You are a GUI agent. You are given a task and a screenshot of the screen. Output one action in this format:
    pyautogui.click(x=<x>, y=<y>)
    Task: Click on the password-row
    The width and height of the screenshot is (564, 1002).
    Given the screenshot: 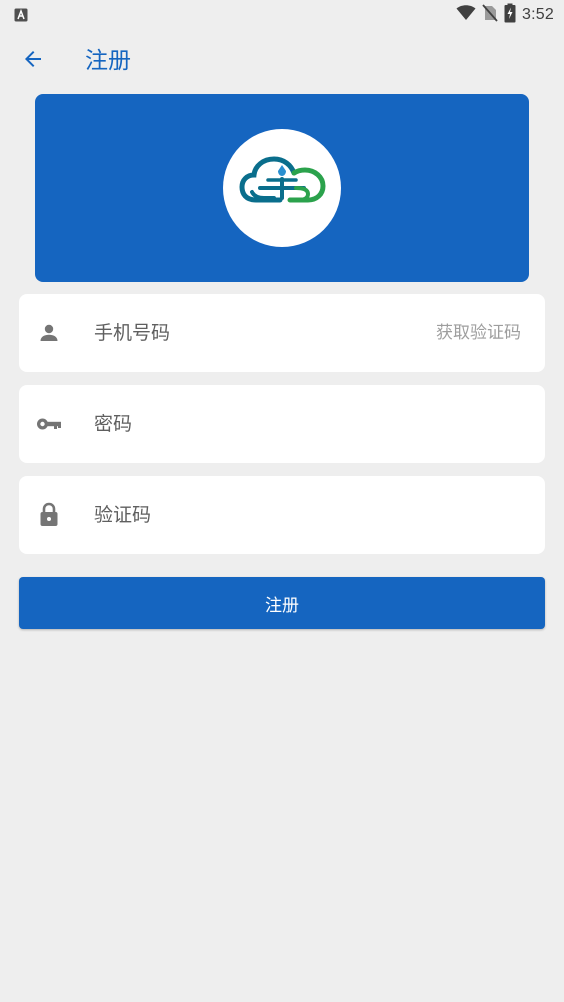 What is the action you would take?
    pyautogui.click(x=282, y=424)
    